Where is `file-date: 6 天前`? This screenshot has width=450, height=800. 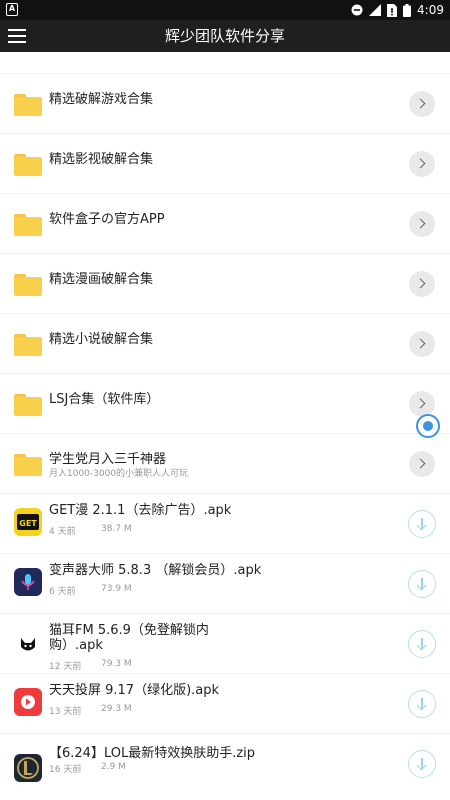 file-date: 6 天前 is located at coordinates (62, 592).